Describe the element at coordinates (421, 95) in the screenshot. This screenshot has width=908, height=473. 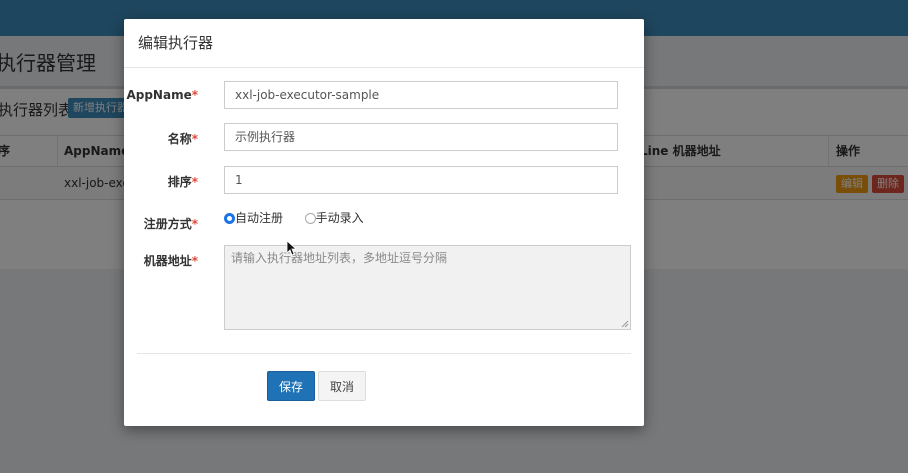
I see `appname-input: xxl-job-executor-sample` at that location.